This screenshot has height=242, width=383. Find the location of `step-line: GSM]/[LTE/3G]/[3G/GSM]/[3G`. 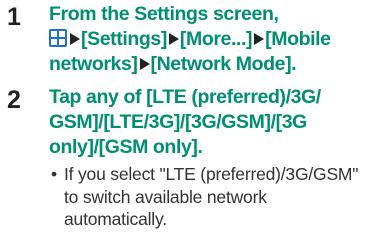

step-line: GSM]/[LTE/3G]/[3G/GSM]/[3G is located at coordinates (178, 122).